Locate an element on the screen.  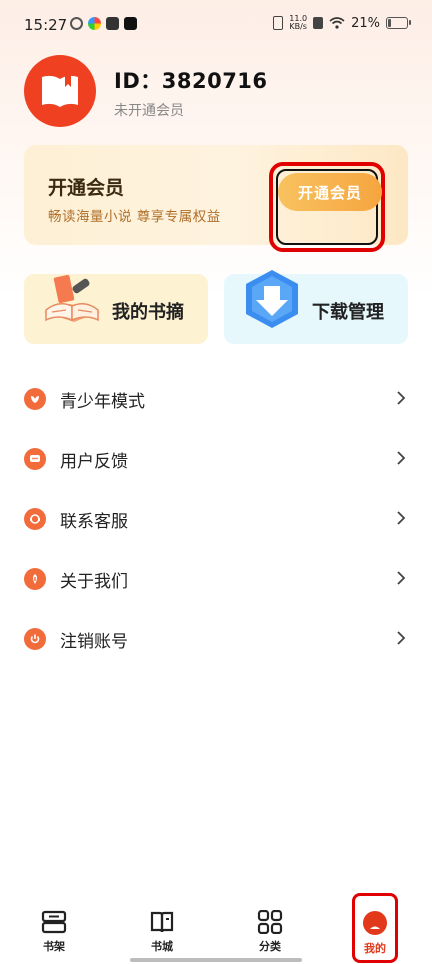
battery-percent: 21% is located at coordinates (365, 23).